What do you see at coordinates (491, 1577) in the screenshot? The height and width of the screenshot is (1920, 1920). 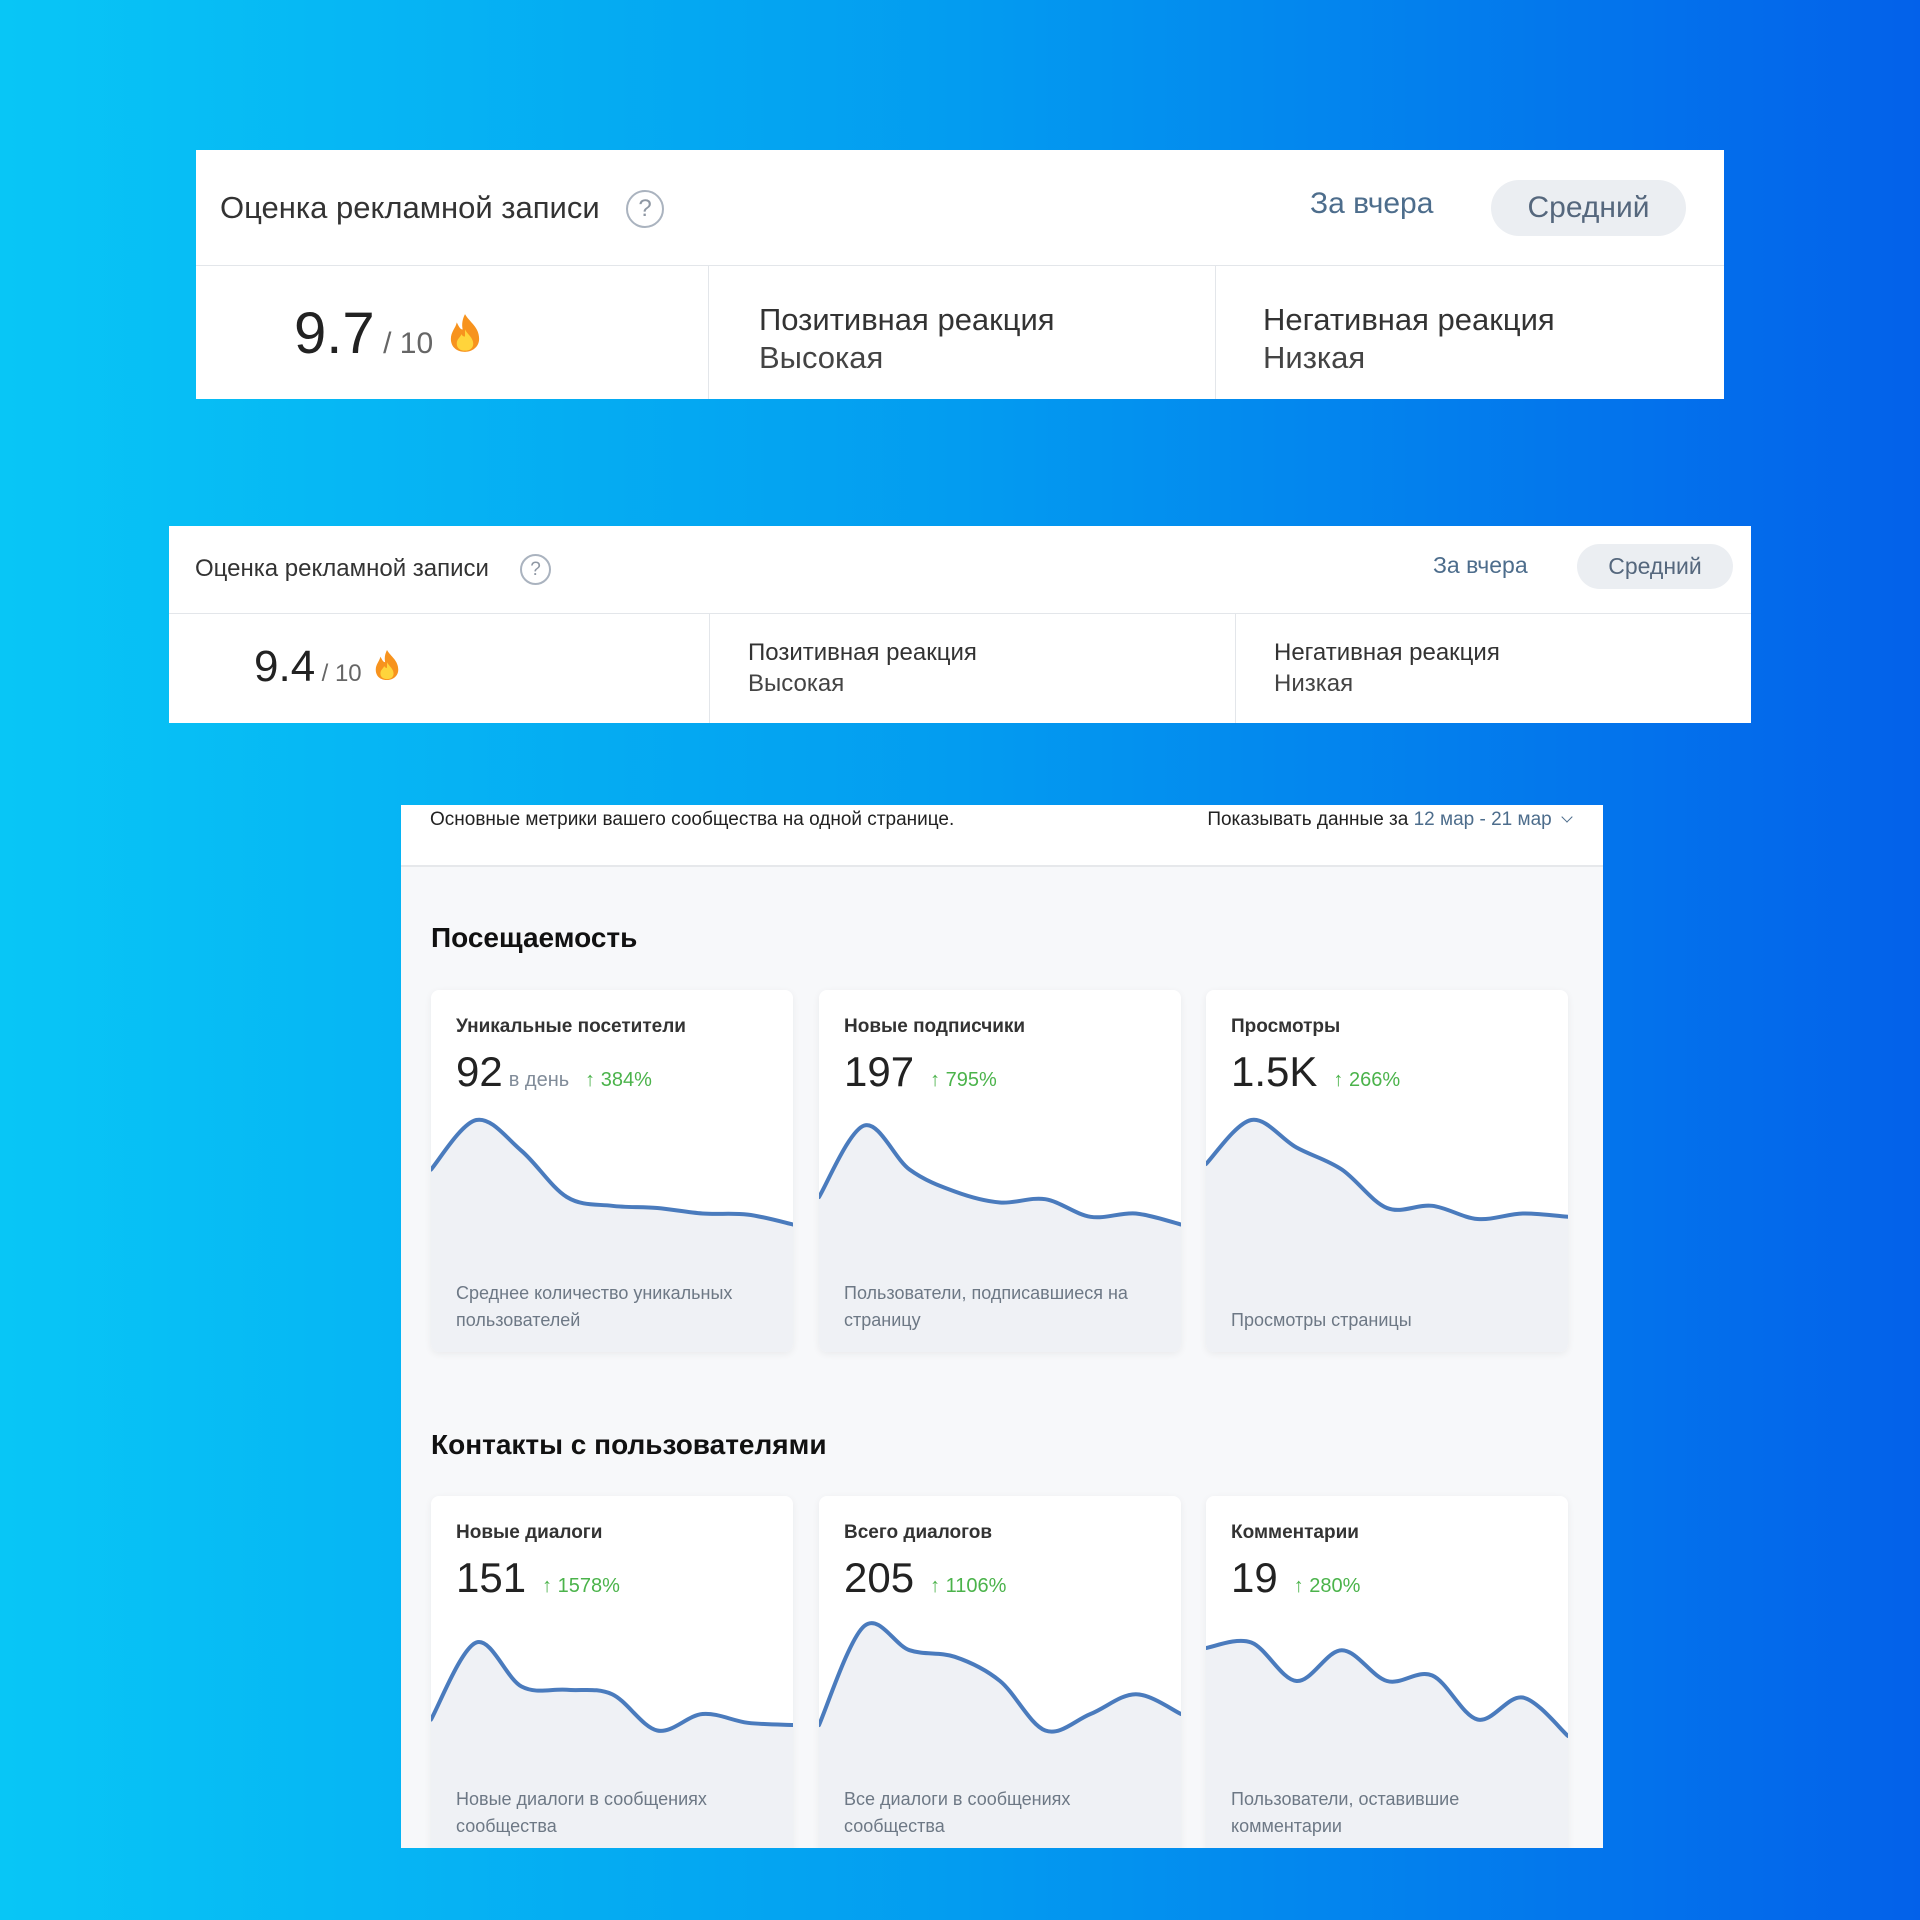 I see `card-value: 151` at bounding box center [491, 1577].